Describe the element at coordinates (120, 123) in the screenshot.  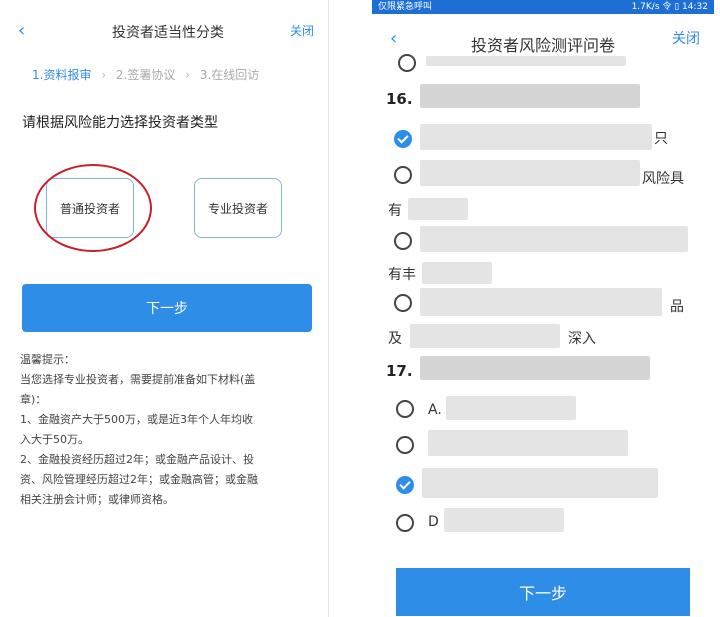
I see `select-type-prompt: 请根据风险能力选择投资者类型` at that location.